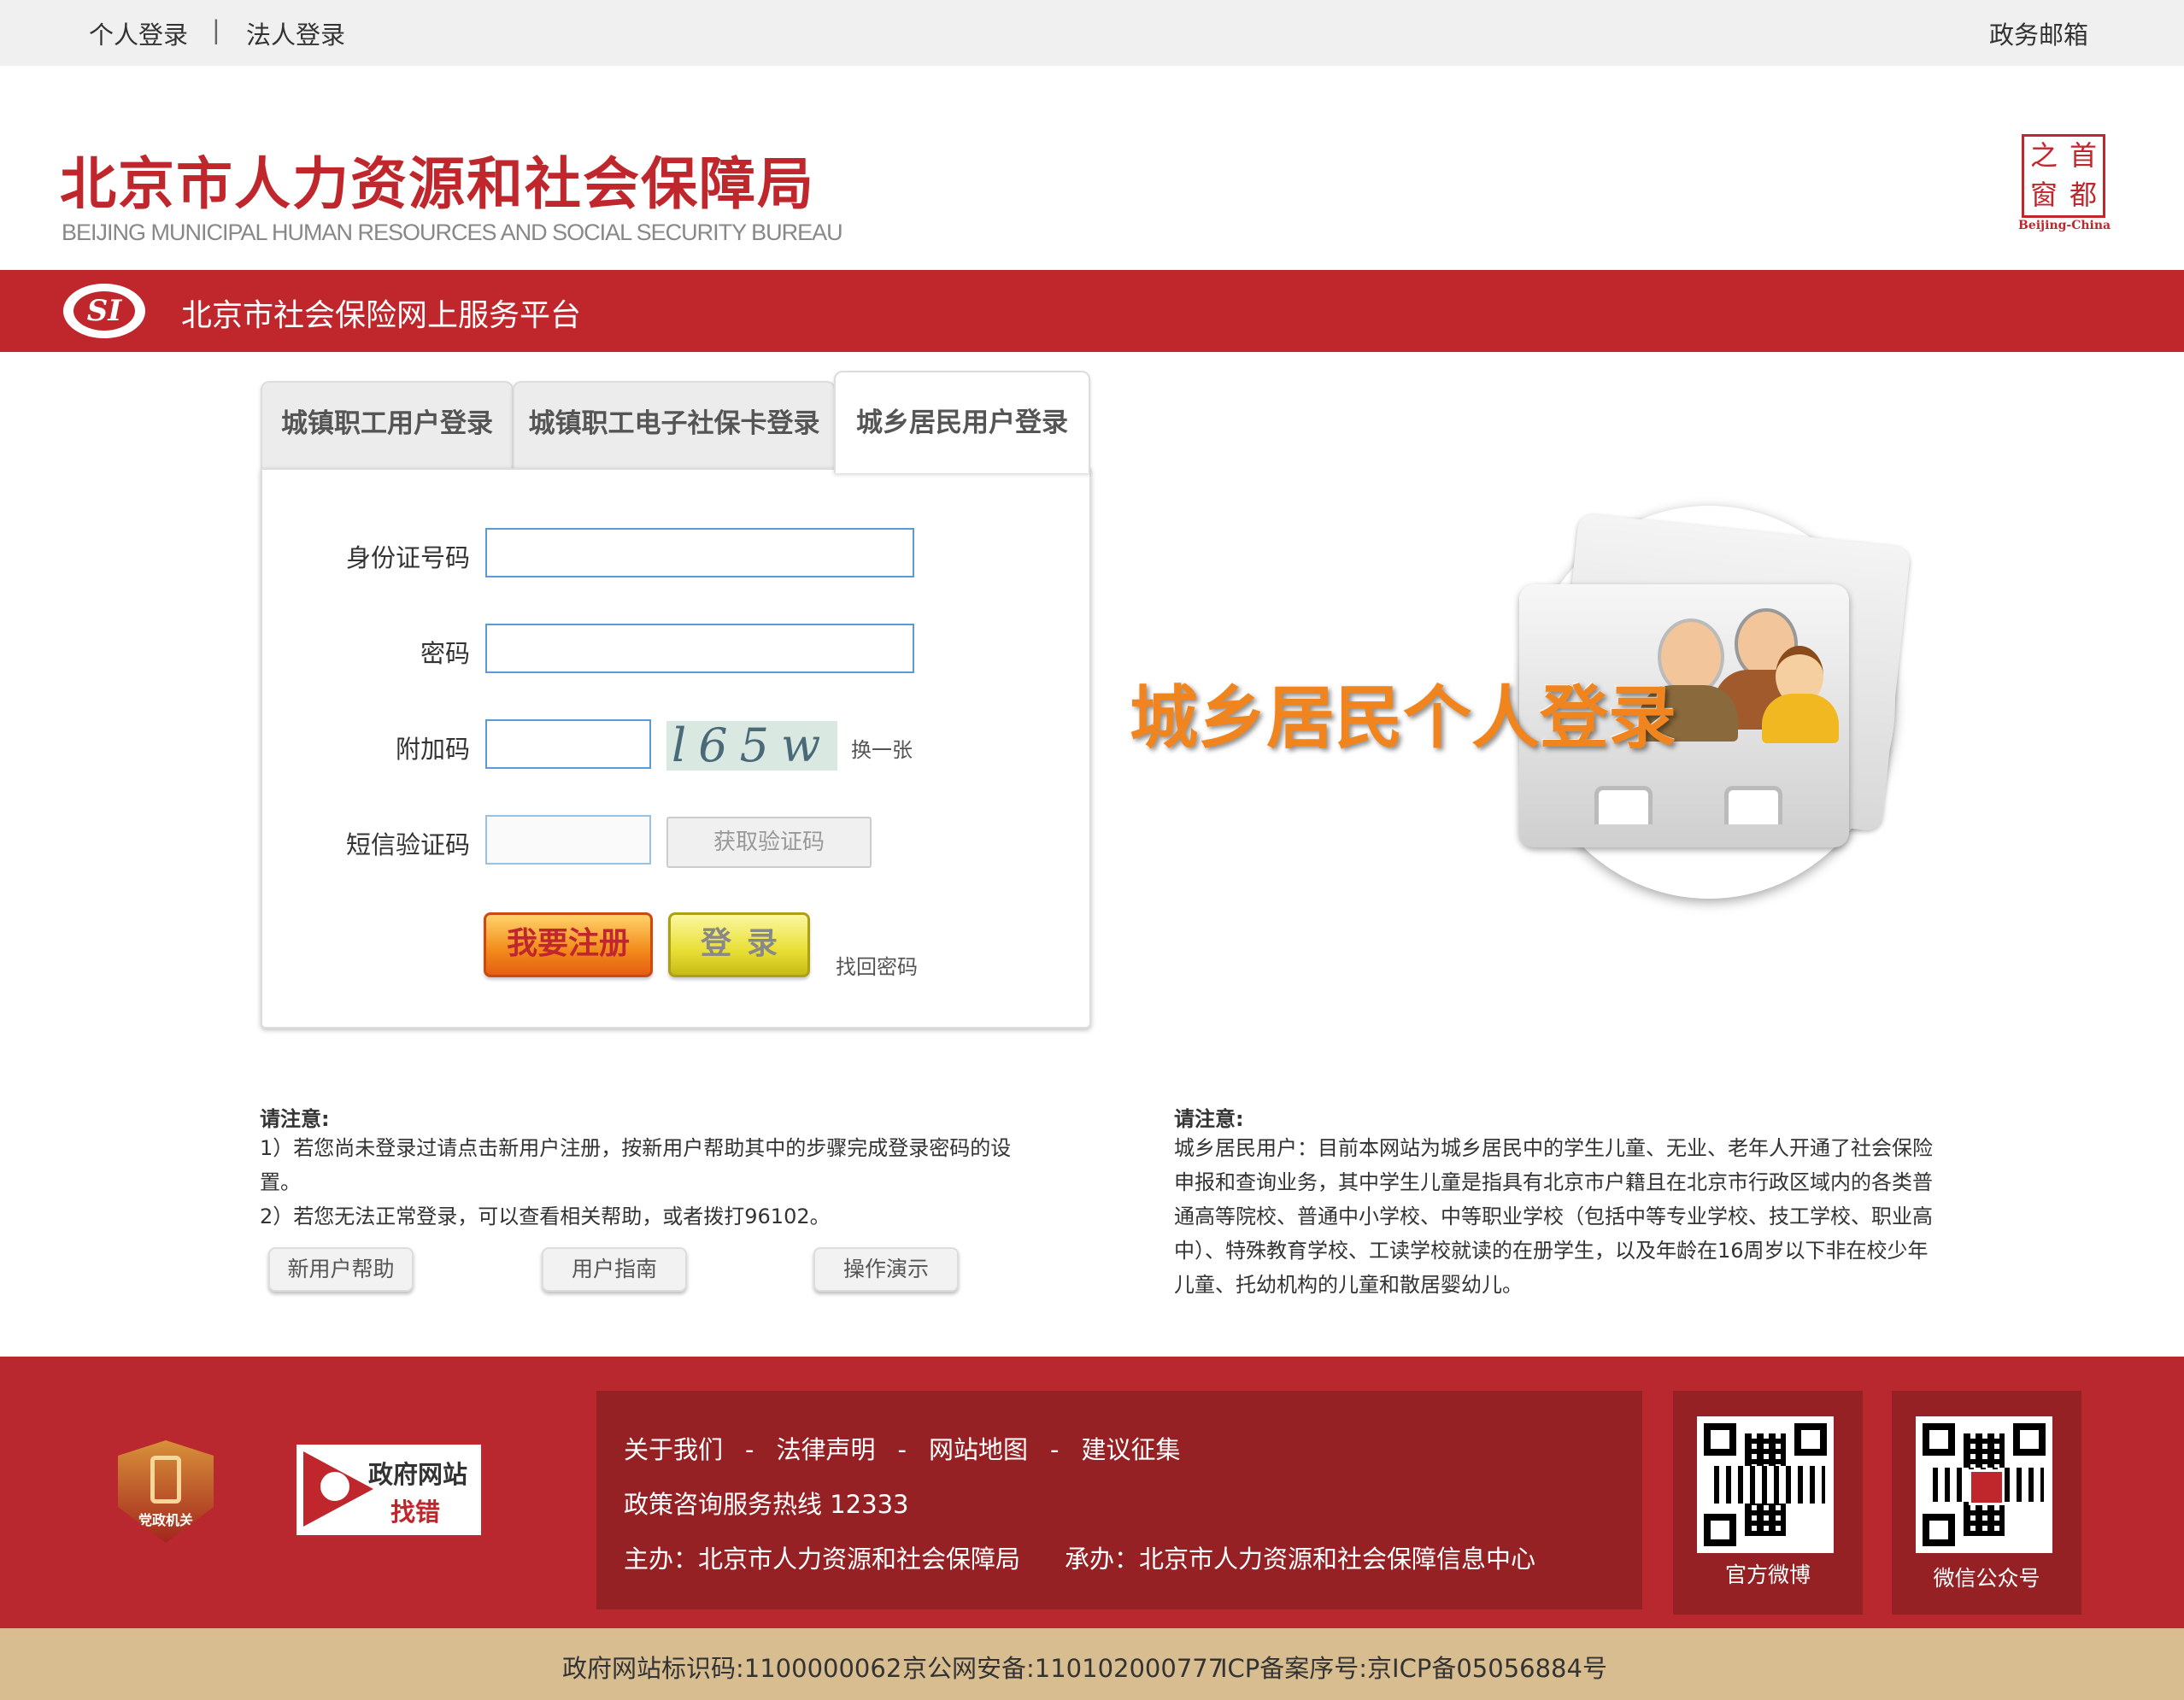 This screenshot has height=1700, width=2184. Describe the element at coordinates (615, 1270) in the screenshot. I see `user-guide-button: 用户指南` at that location.